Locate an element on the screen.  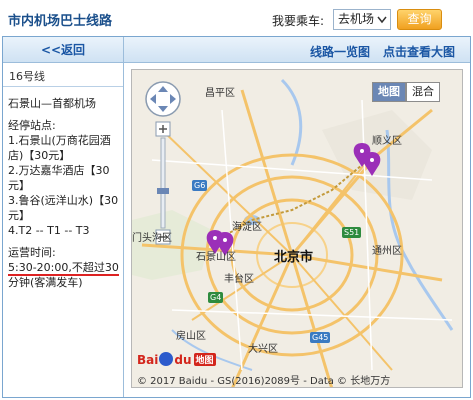
zoom-in-icon is located at coordinates (163, 129).